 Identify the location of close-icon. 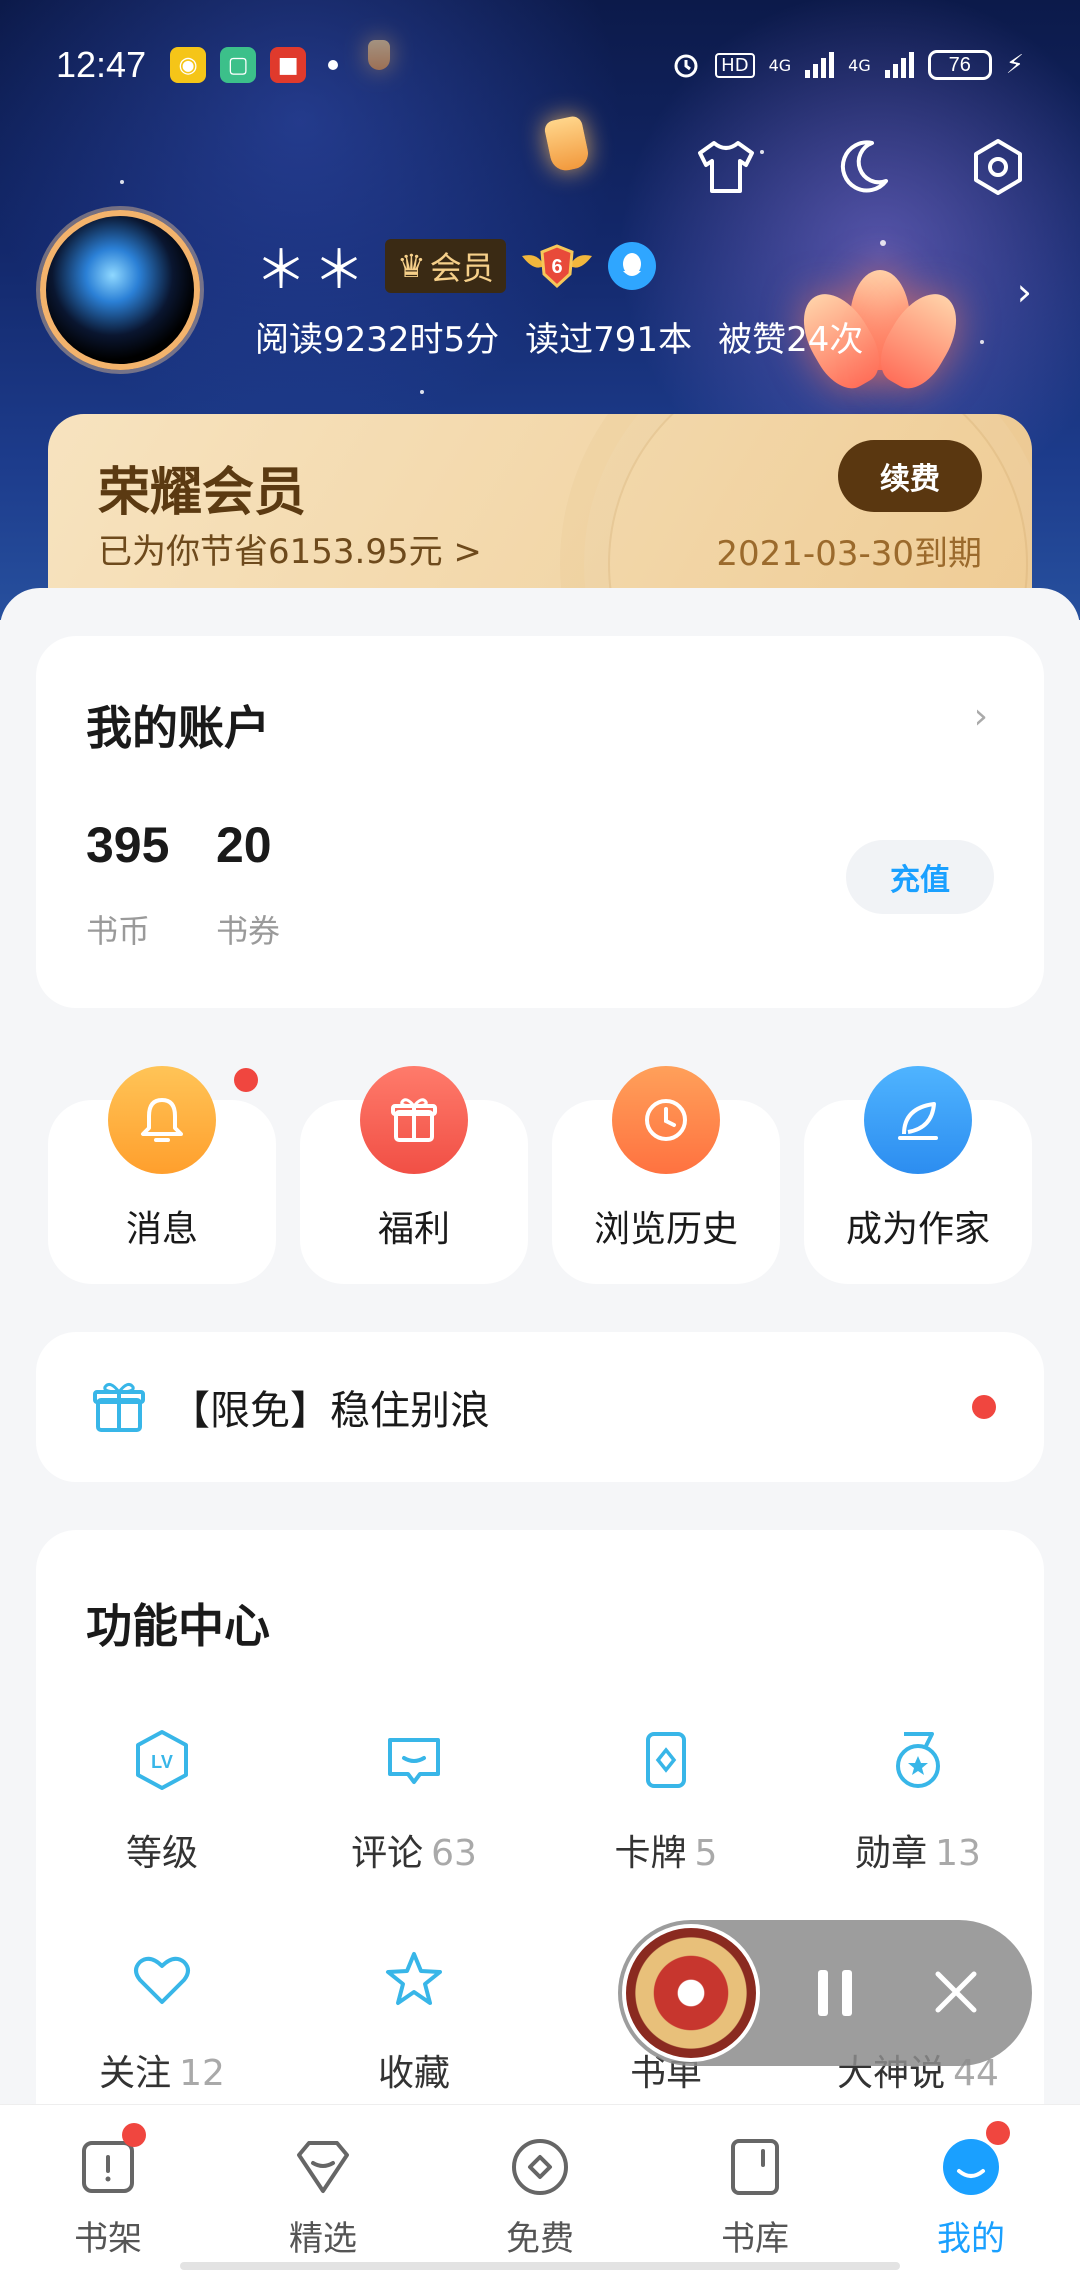
(956, 1992).